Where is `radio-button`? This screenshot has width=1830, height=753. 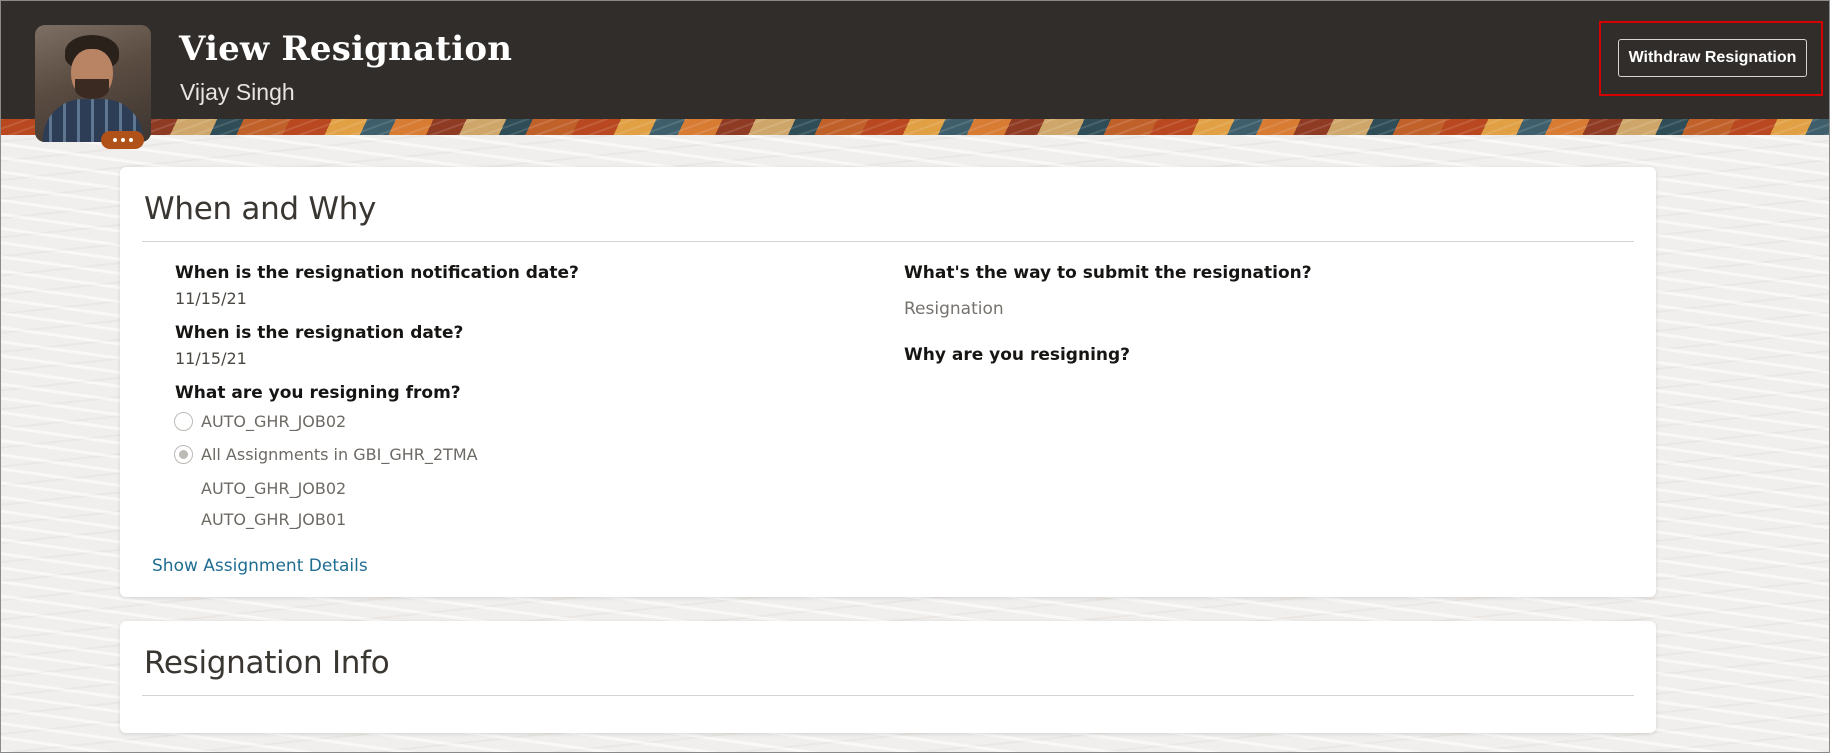
radio-button is located at coordinates (183, 421).